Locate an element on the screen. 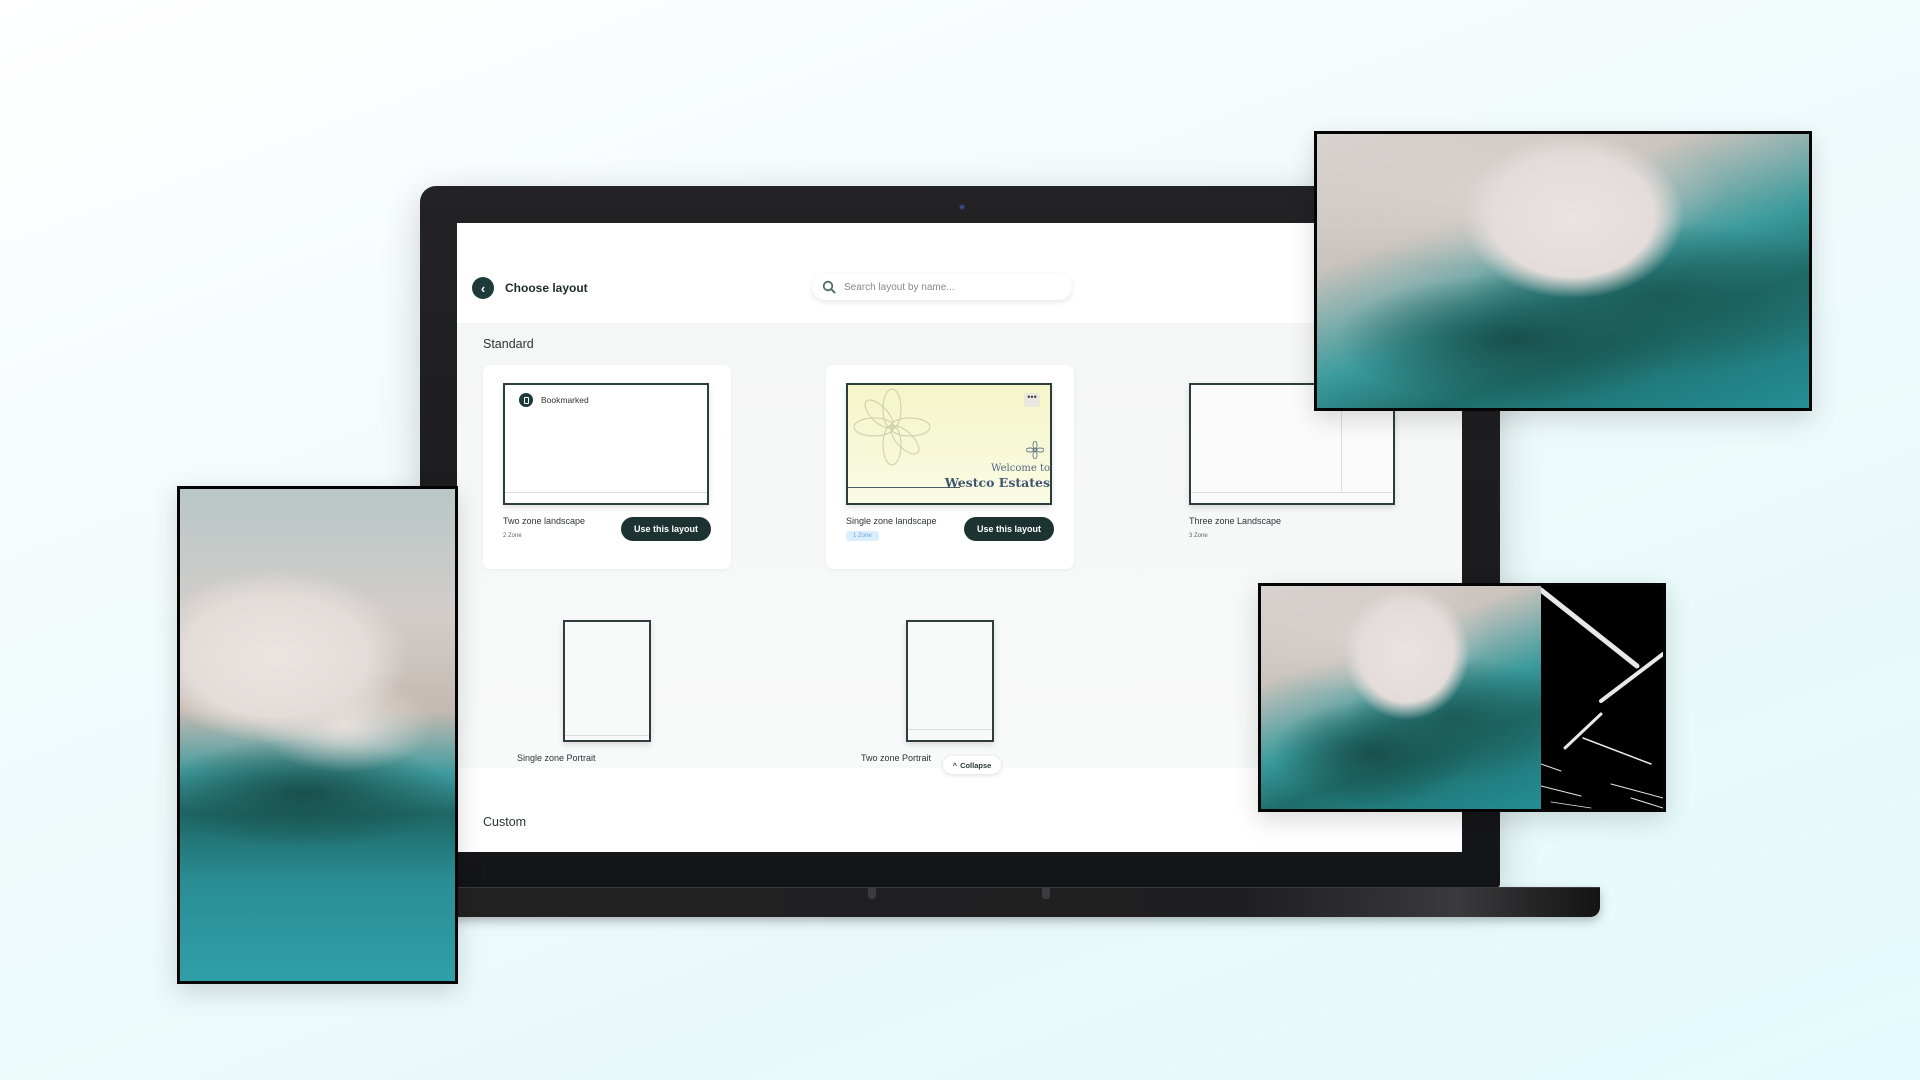 The width and height of the screenshot is (1920, 1080). header: ‹ Choose layout is located at coordinates (959, 273).